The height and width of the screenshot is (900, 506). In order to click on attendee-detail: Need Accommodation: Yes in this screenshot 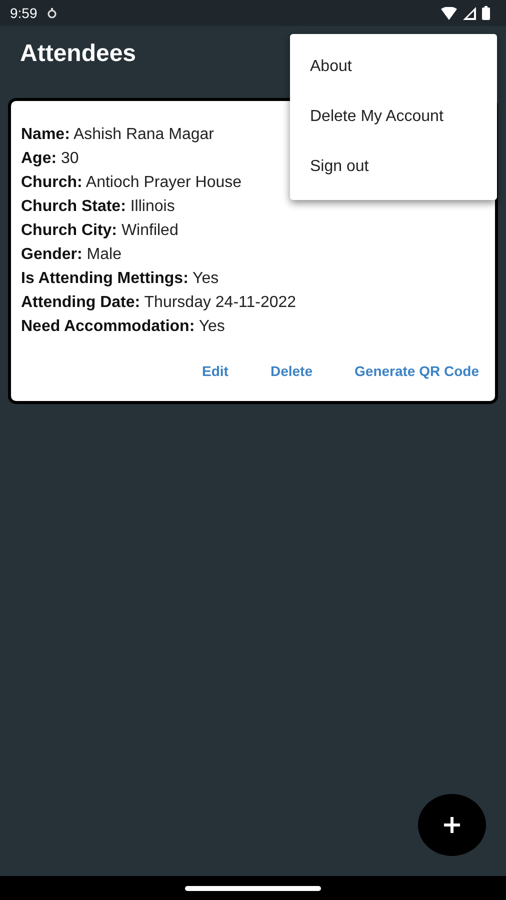, I will do `click(123, 327)`.